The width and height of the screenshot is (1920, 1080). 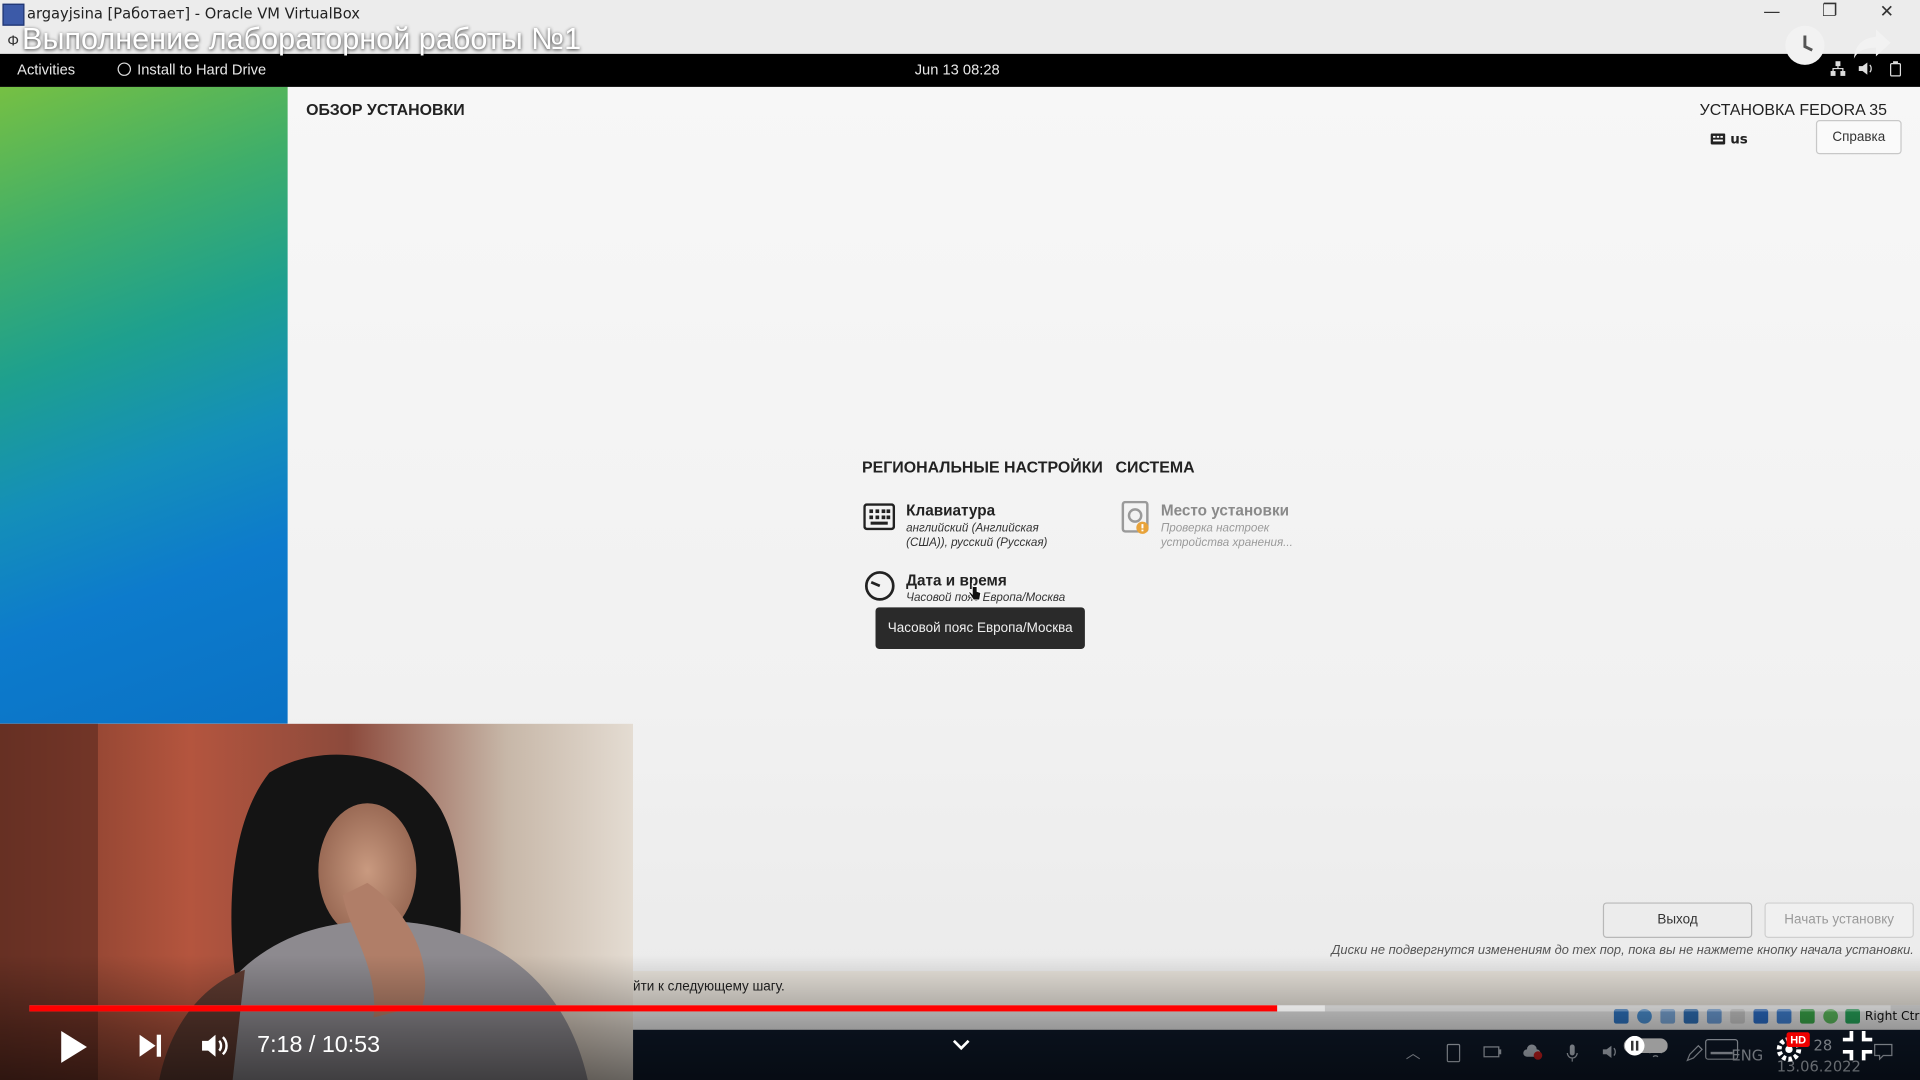 I want to click on activities-button: Activities, so click(x=46, y=69).